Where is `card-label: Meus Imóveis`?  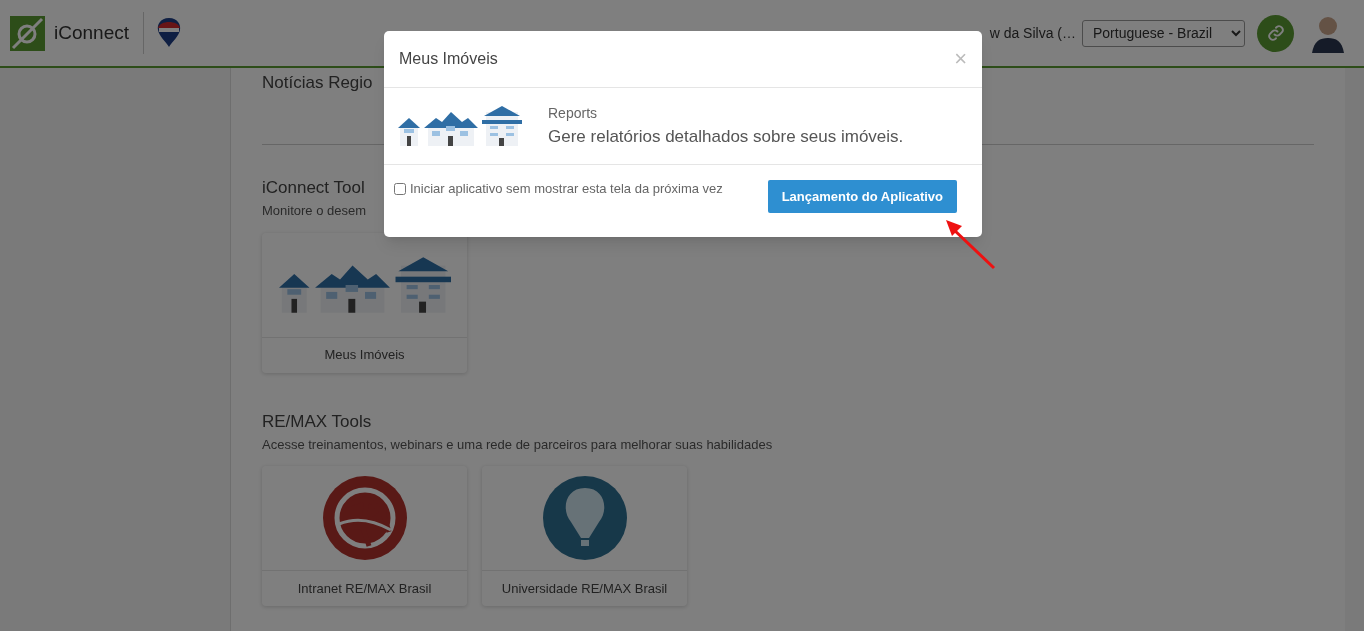 card-label: Meus Imóveis is located at coordinates (364, 355).